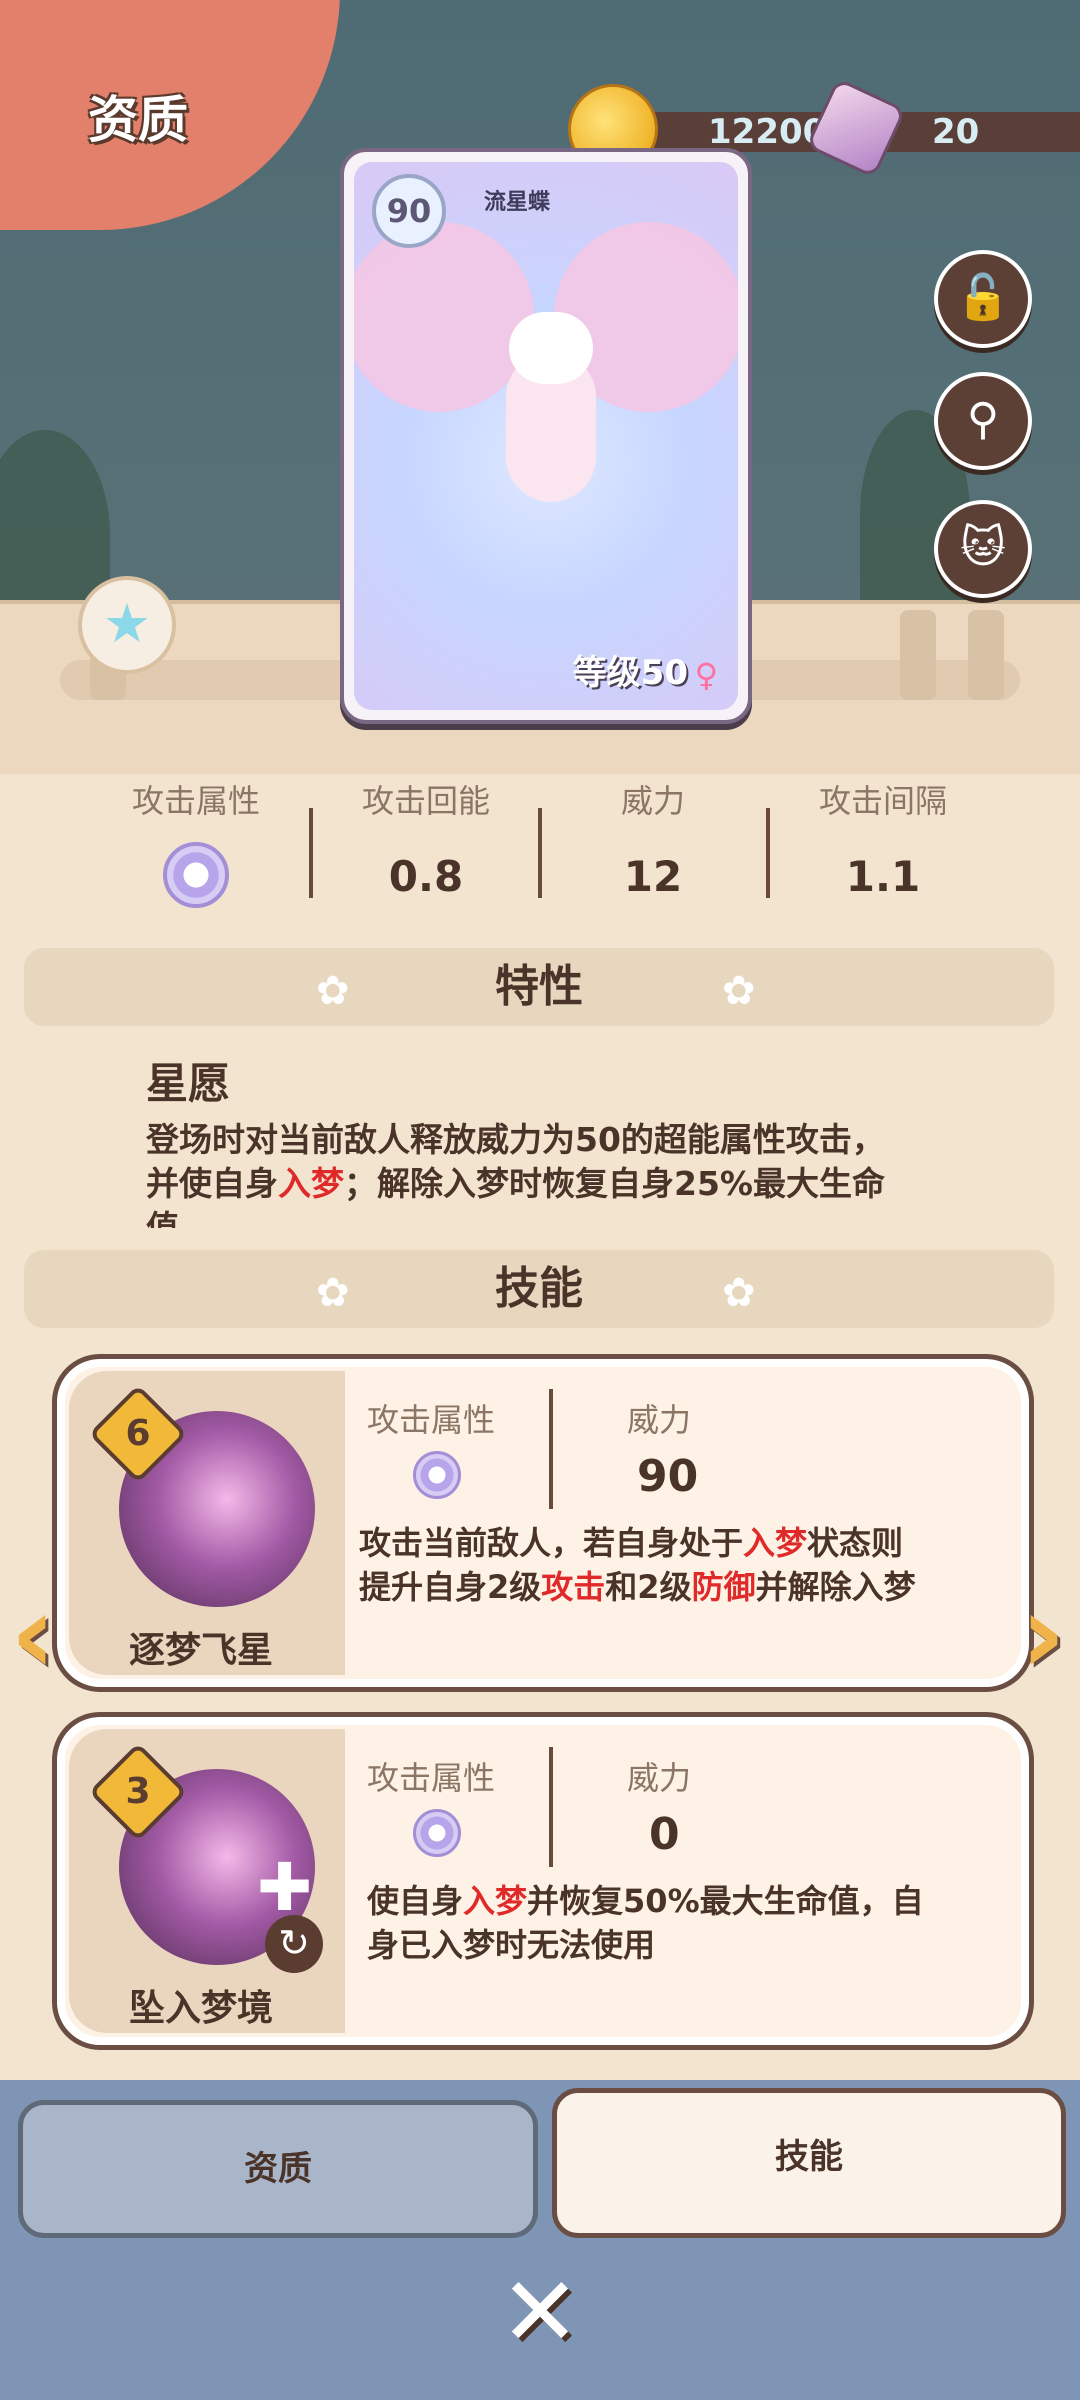 The image size is (1080, 2400). Describe the element at coordinates (668, 1476) in the screenshot. I see `skill-power-value: 90` at that location.